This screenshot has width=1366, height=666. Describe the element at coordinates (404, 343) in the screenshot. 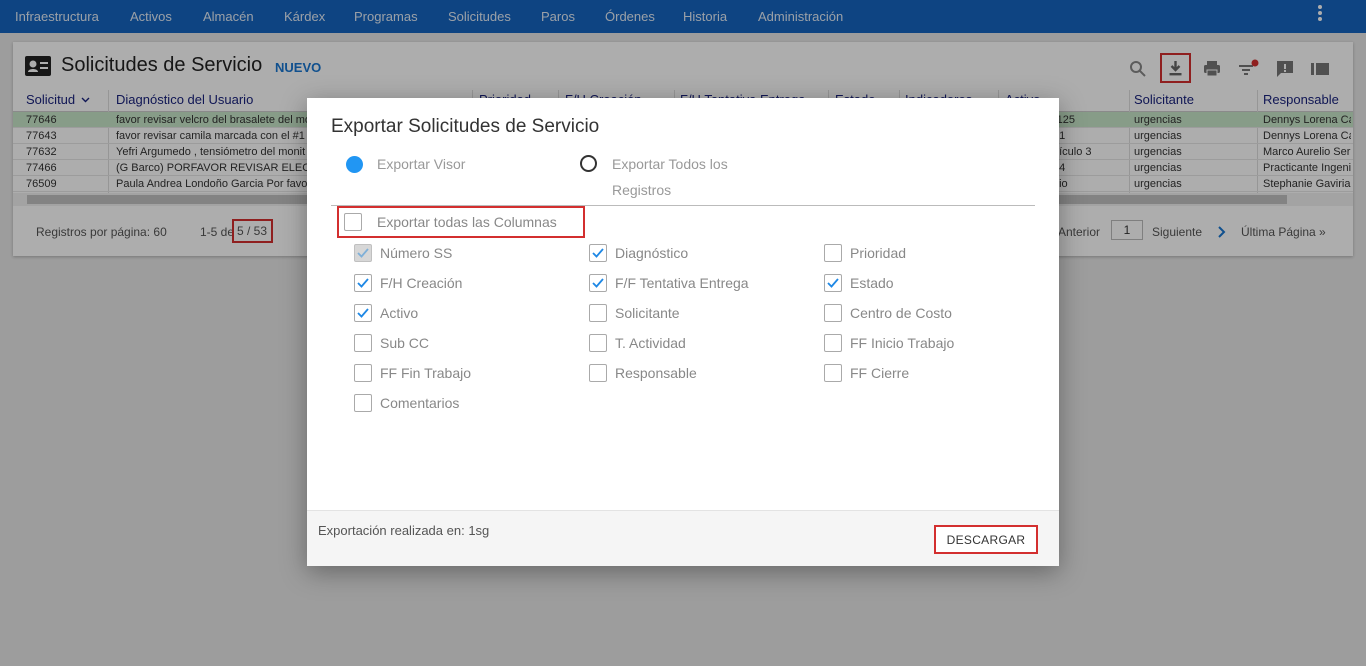

I see `checkbox-label-sub-cc: Sub CC` at that location.